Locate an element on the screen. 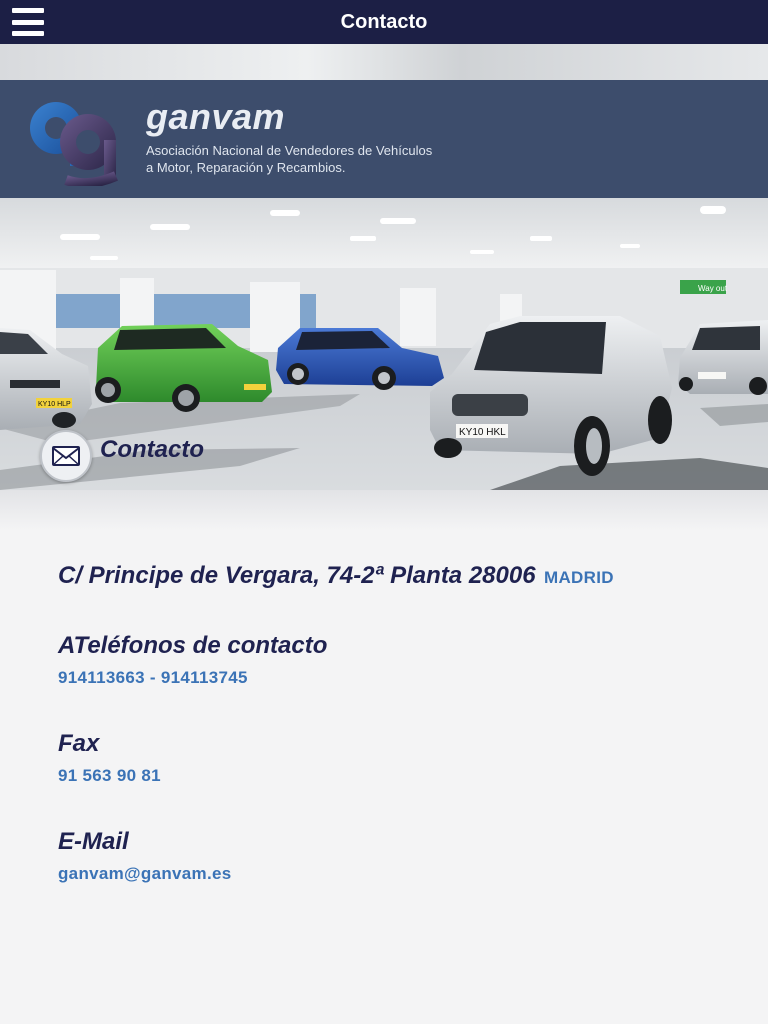 The image size is (768, 1024). license-plate-text: KY10 HKL is located at coordinates (482, 432).